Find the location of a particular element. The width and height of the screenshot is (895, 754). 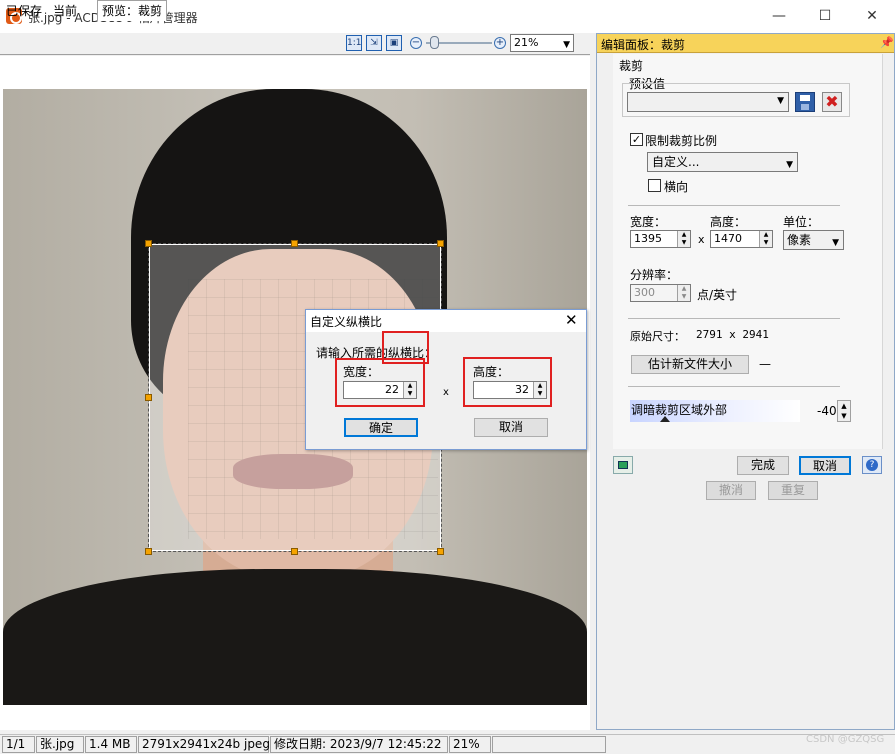

unit-label: 单位： is located at coordinates (801, 222).